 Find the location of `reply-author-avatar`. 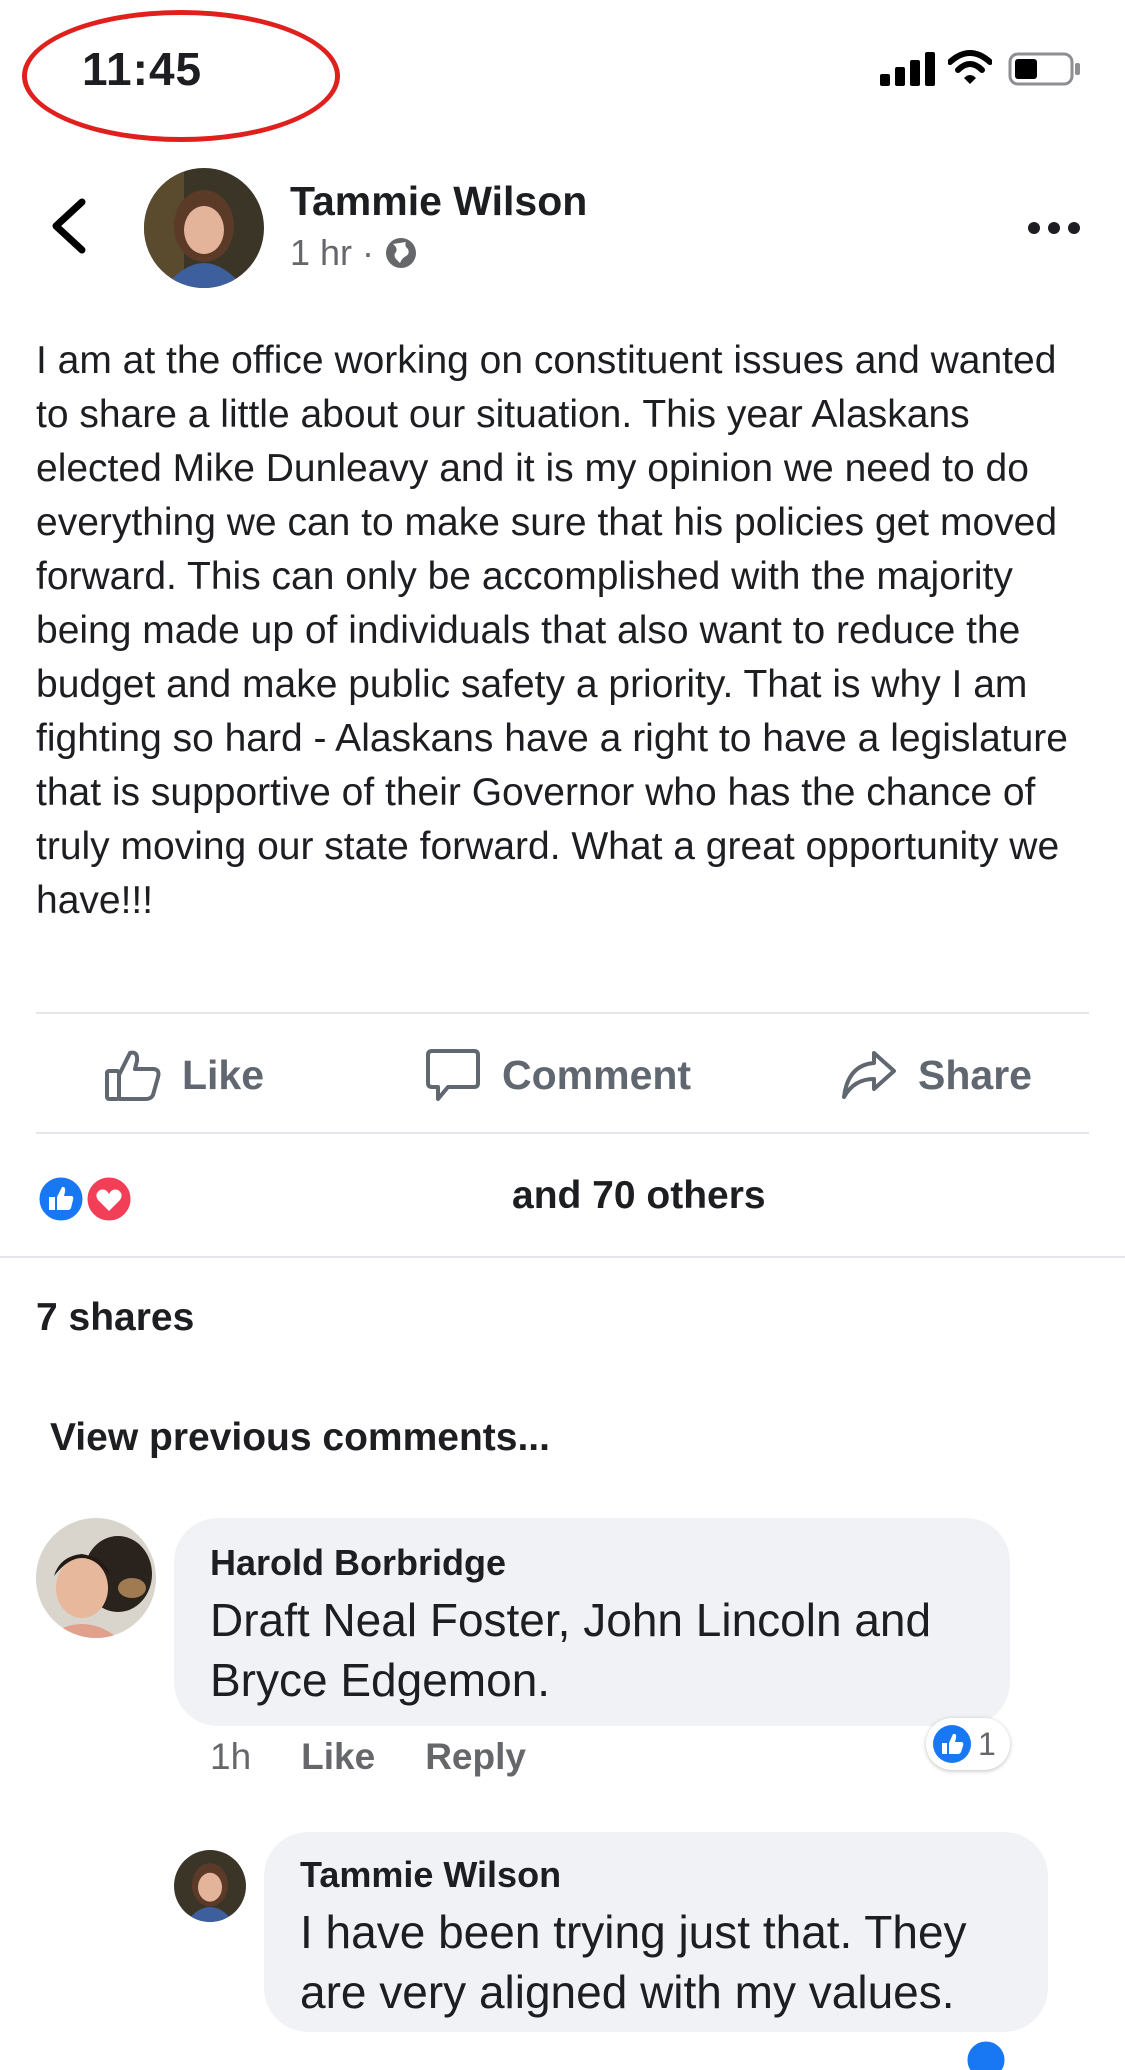

reply-author-avatar is located at coordinates (210, 1886).